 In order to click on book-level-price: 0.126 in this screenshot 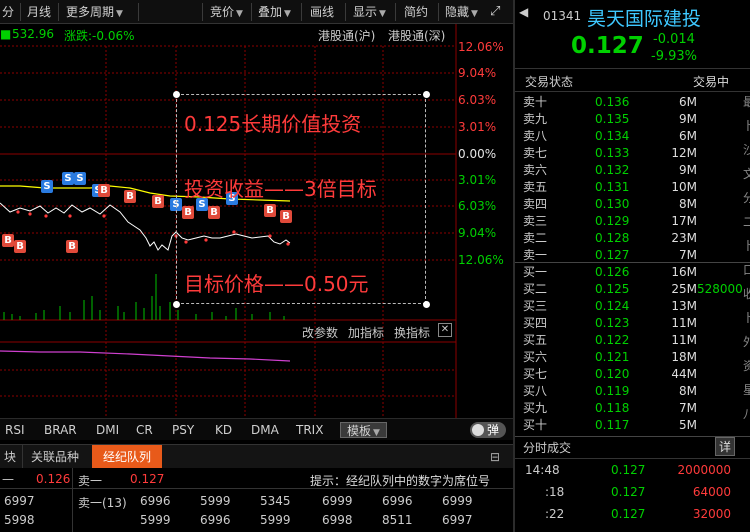, I will do `click(612, 272)`.